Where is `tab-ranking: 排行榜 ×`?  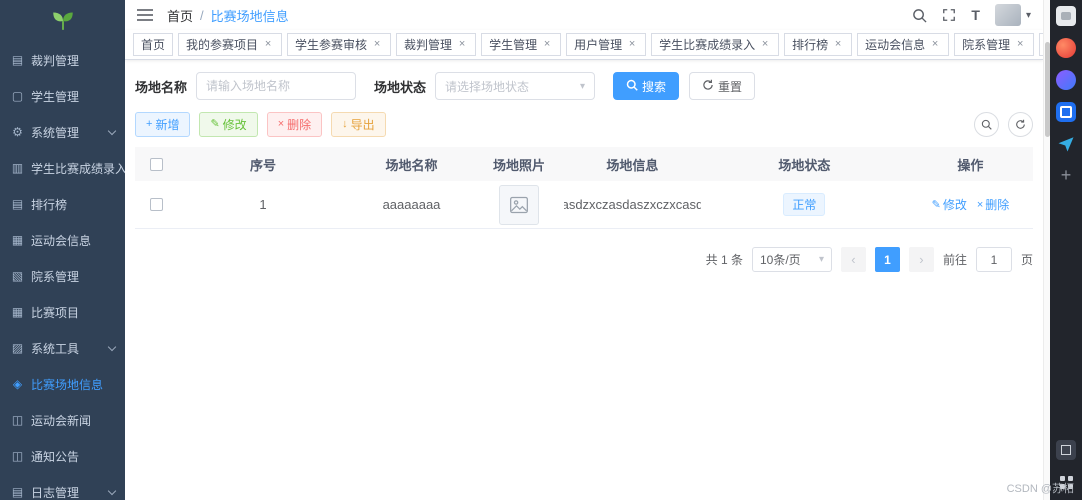 tab-ranking: 排行榜 × is located at coordinates (818, 44).